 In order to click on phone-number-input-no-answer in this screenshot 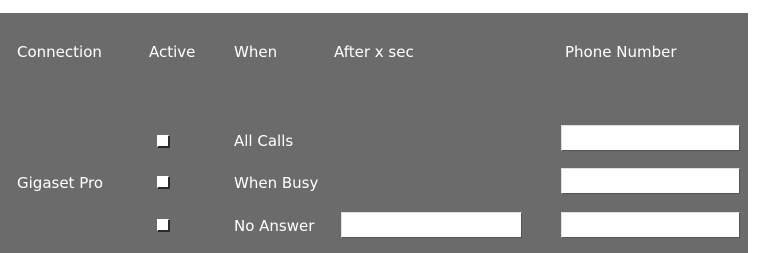, I will do `click(650, 225)`.